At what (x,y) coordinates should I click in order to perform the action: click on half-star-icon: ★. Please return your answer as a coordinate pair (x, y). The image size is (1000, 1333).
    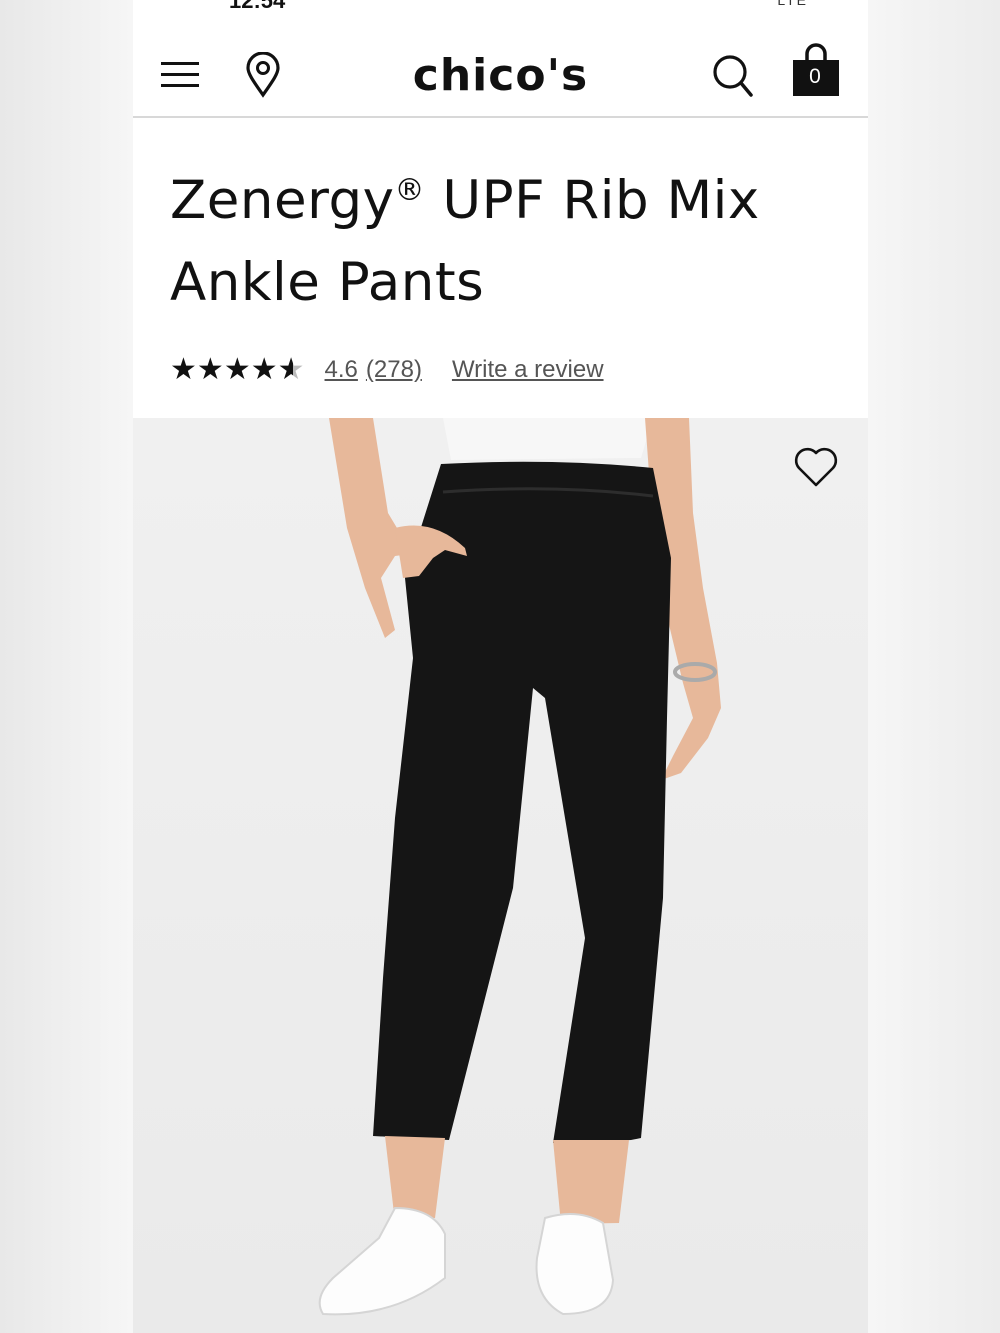
    Looking at the image, I should click on (291, 369).